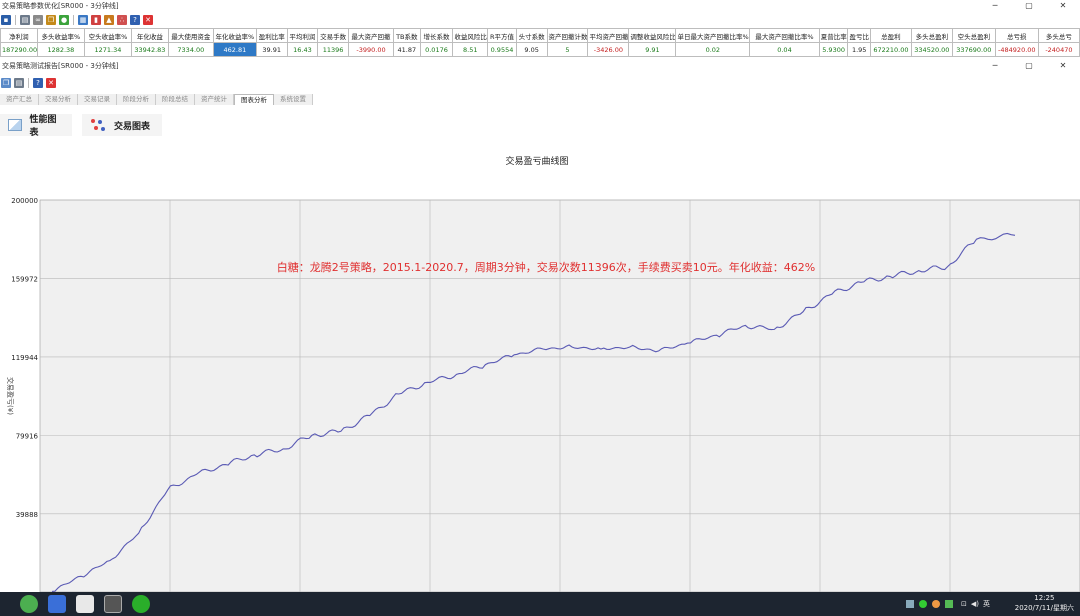 The image size is (1080, 616). What do you see at coordinates (38, 19) in the screenshot?
I see `link-icon: ∞` at bounding box center [38, 19].